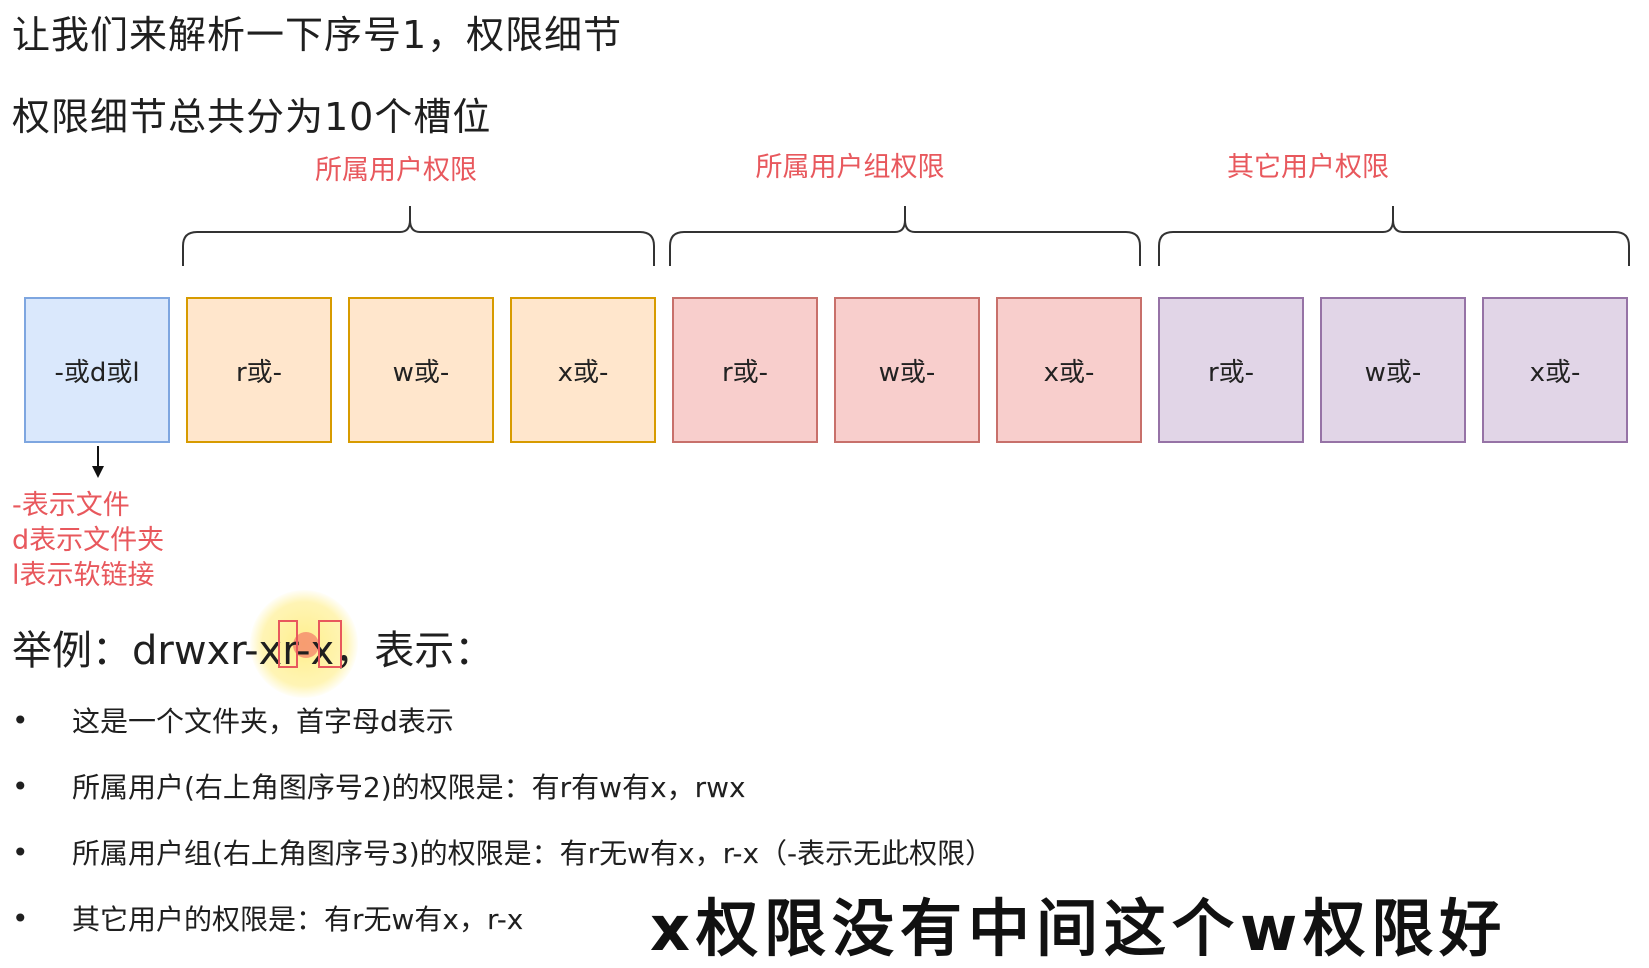  Describe the element at coordinates (396, 170) in the screenshot. I see `label-owner-permissions: 所属用户权限` at that location.